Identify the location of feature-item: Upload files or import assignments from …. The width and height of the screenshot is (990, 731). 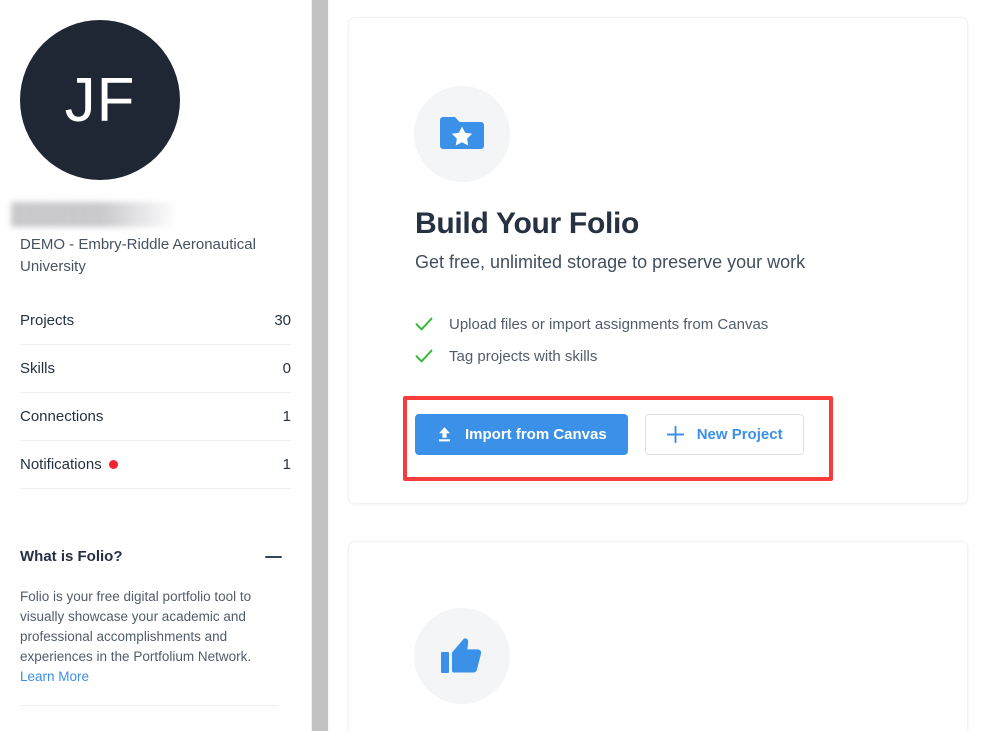
(665, 324).